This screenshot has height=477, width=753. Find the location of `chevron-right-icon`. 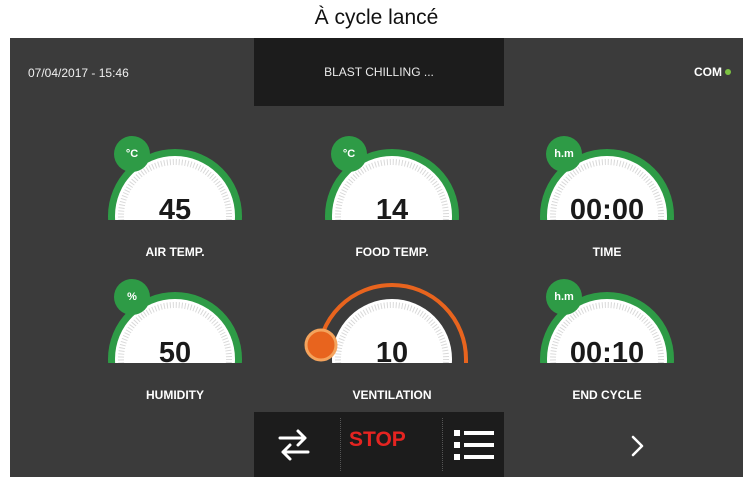

chevron-right-icon is located at coordinates (637, 446).